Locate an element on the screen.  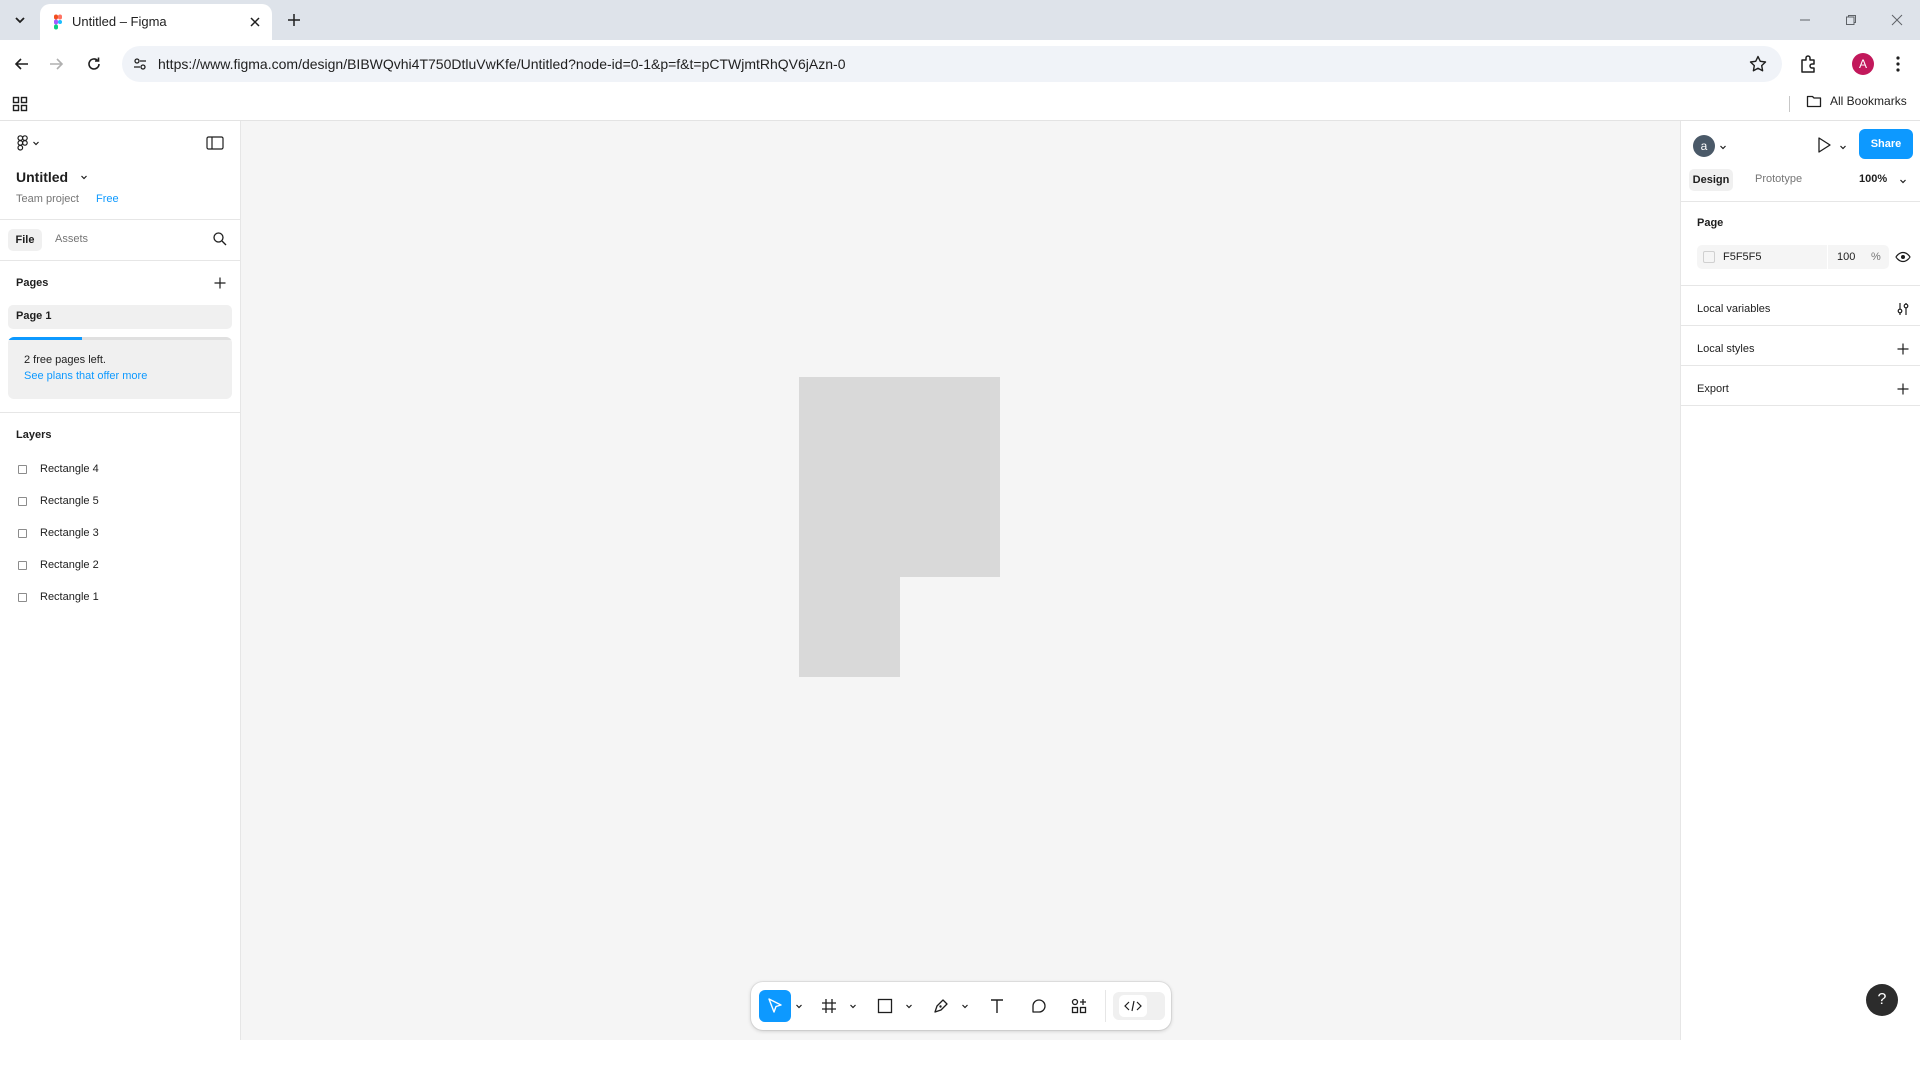
folder-icon is located at coordinates (1814, 101).